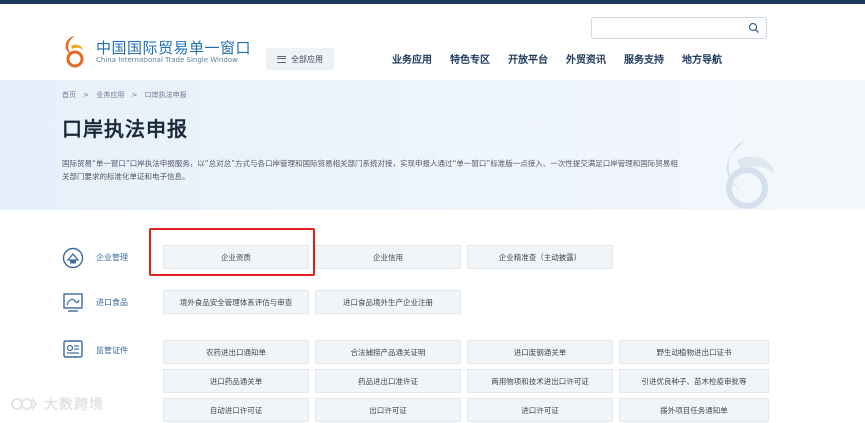 This screenshot has width=865, height=423. I want to click on page-title: 口岸执法申报, so click(125, 129).